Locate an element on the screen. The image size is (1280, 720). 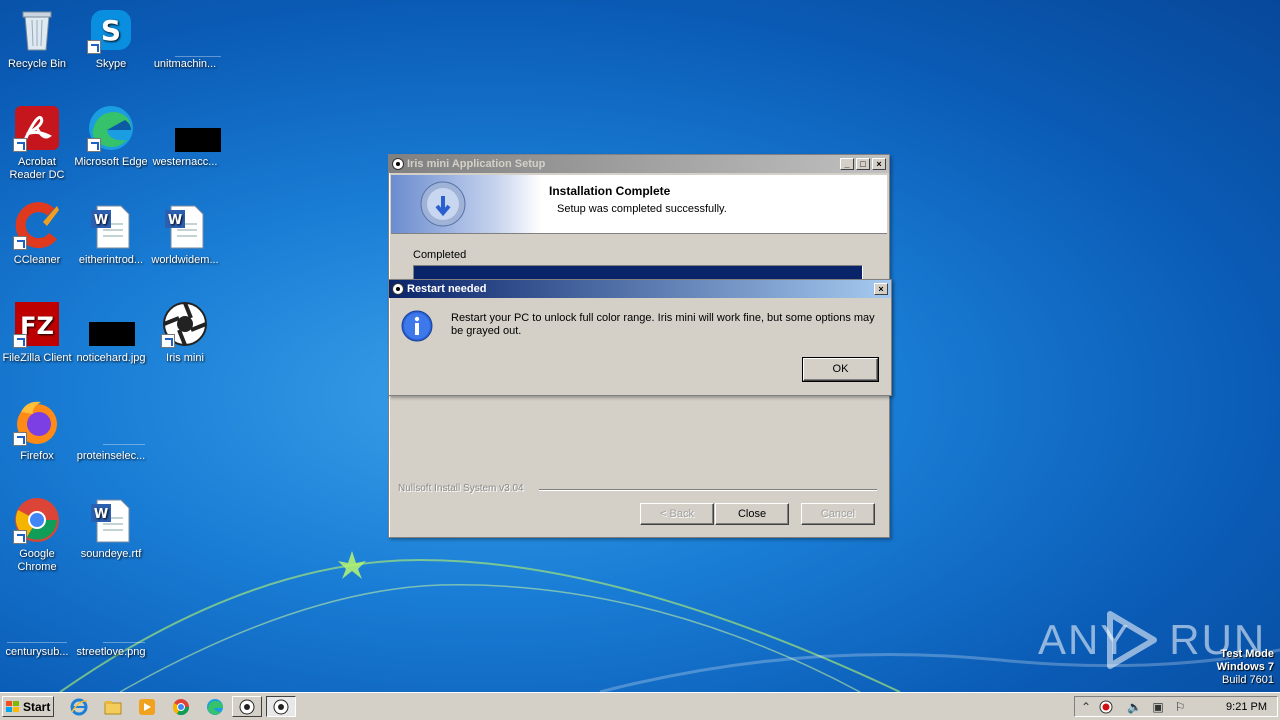
desktop-icon-iris-mini: Iris mini is located at coordinates (185, 329).